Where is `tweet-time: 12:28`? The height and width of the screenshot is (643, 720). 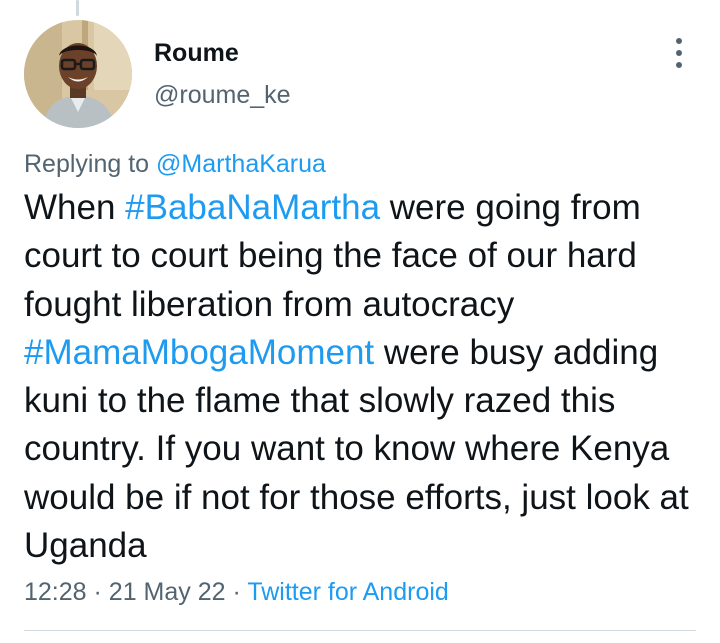
tweet-time: 12:28 is located at coordinates (55, 592).